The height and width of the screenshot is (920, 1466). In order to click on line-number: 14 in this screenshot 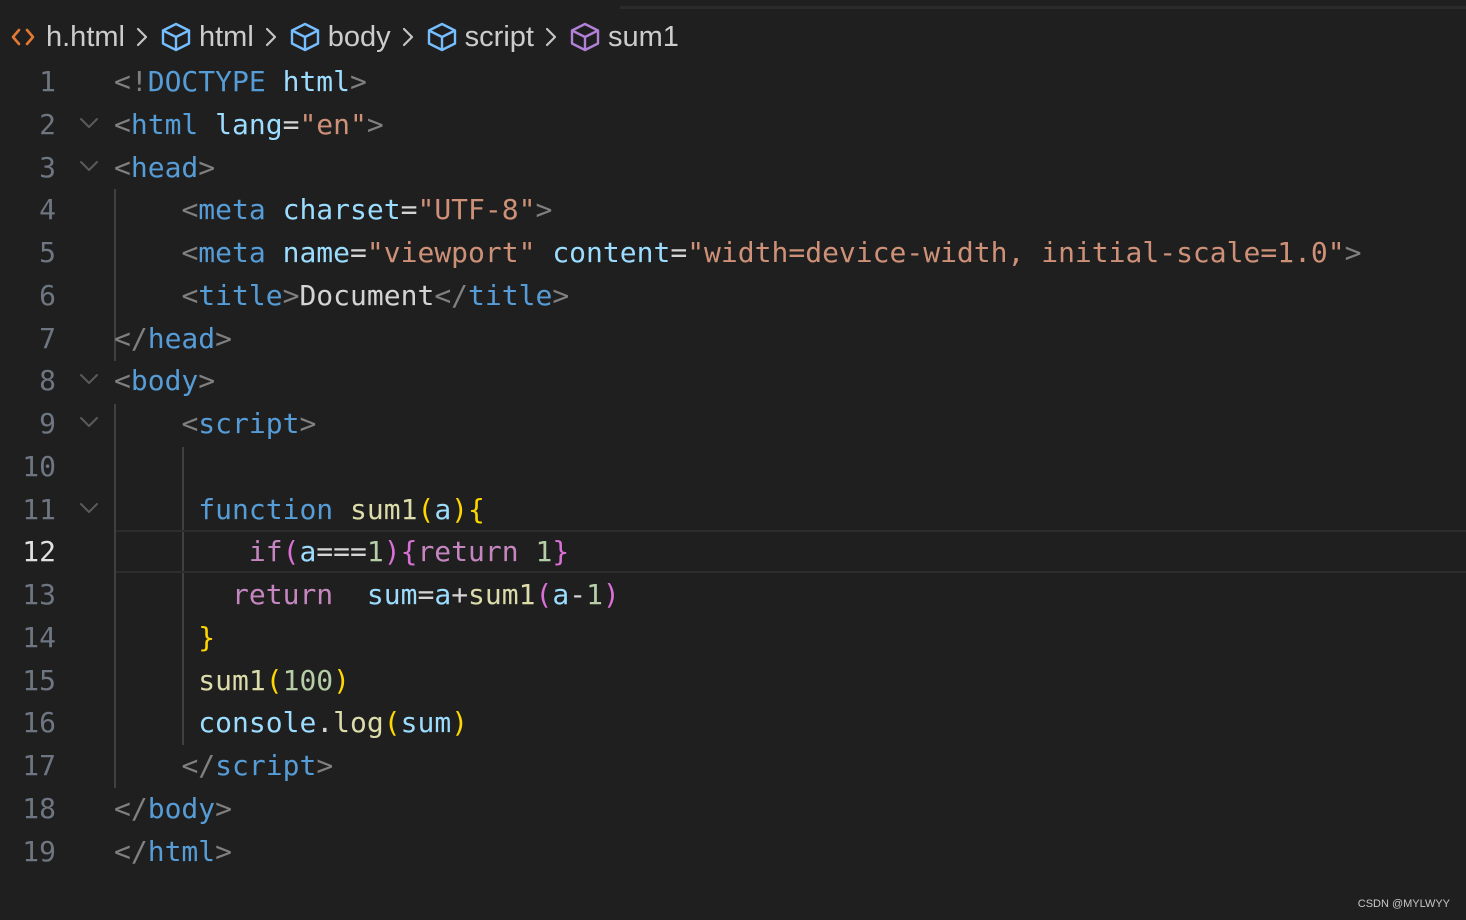, I will do `click(39, 637)`.